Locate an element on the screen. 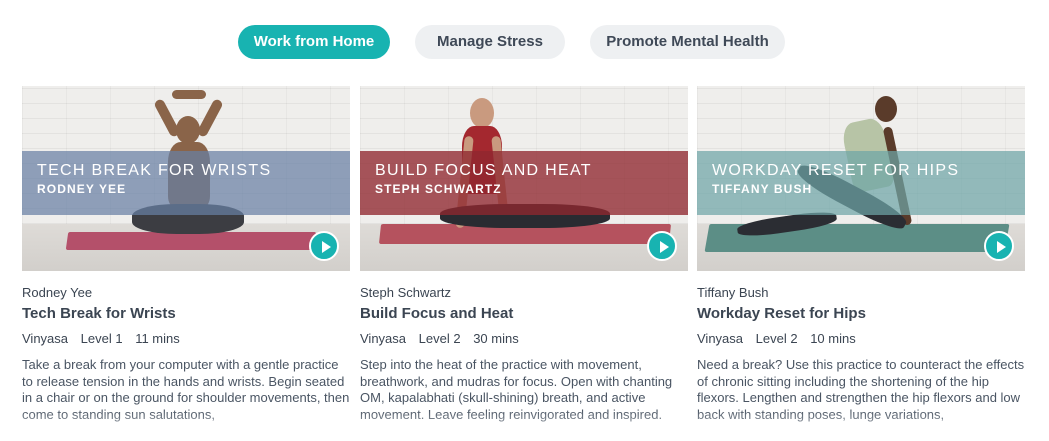  video-thumbnail: BUILD FOCUS AND HEAT STEPH SCHWARTZ is located at coordinates (524, 178).